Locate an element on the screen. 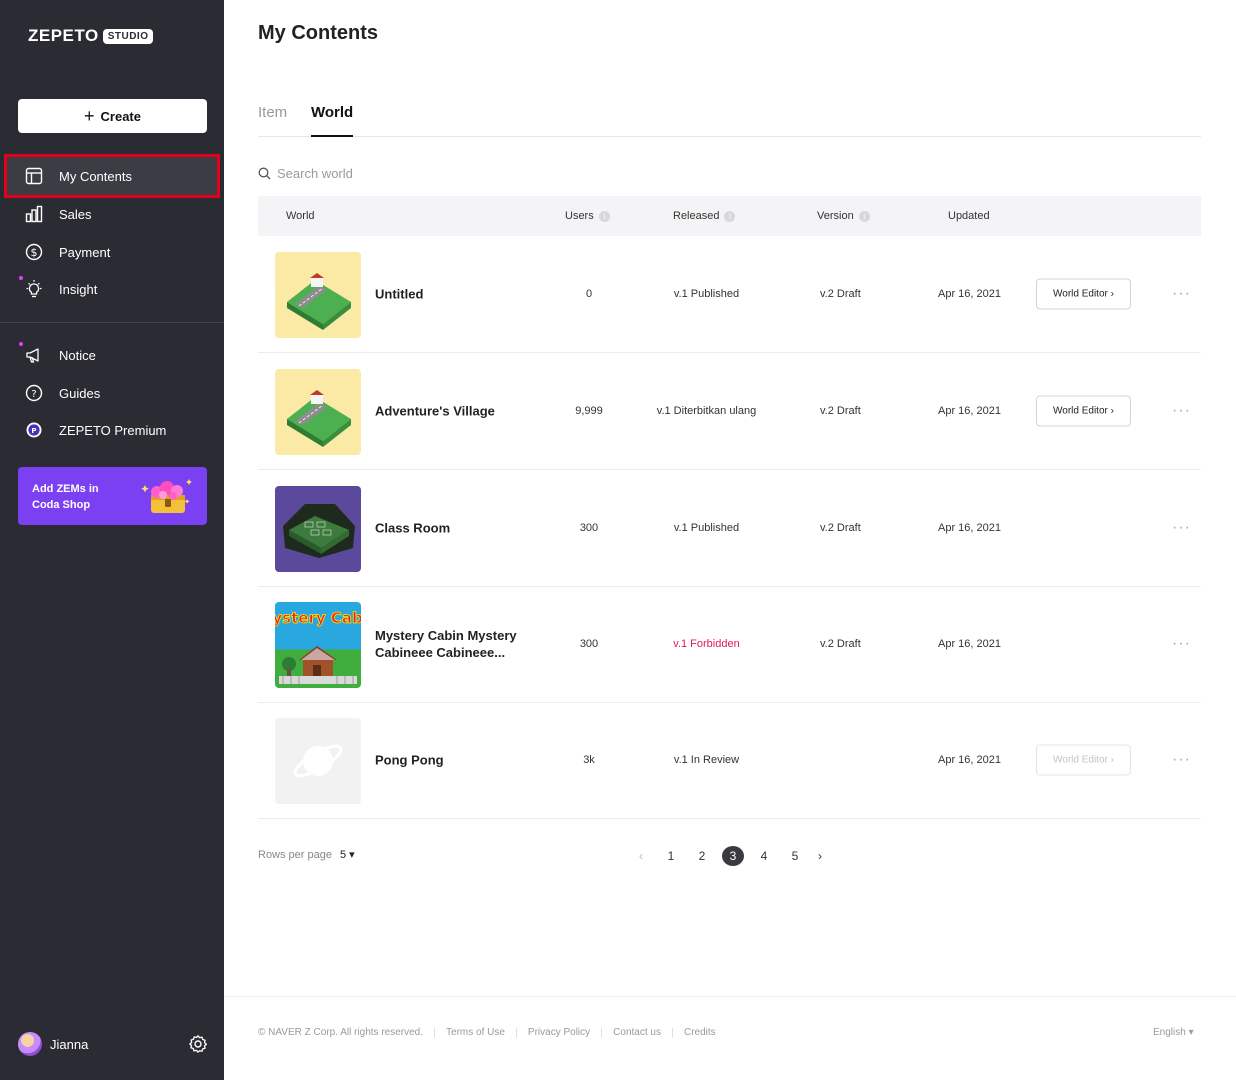 Image resolution: width=1236 pixels, height=1080 pixels. sidebar-item-zepeto-premium: P ZEPETO Premium is located at coordinates (112, 430).